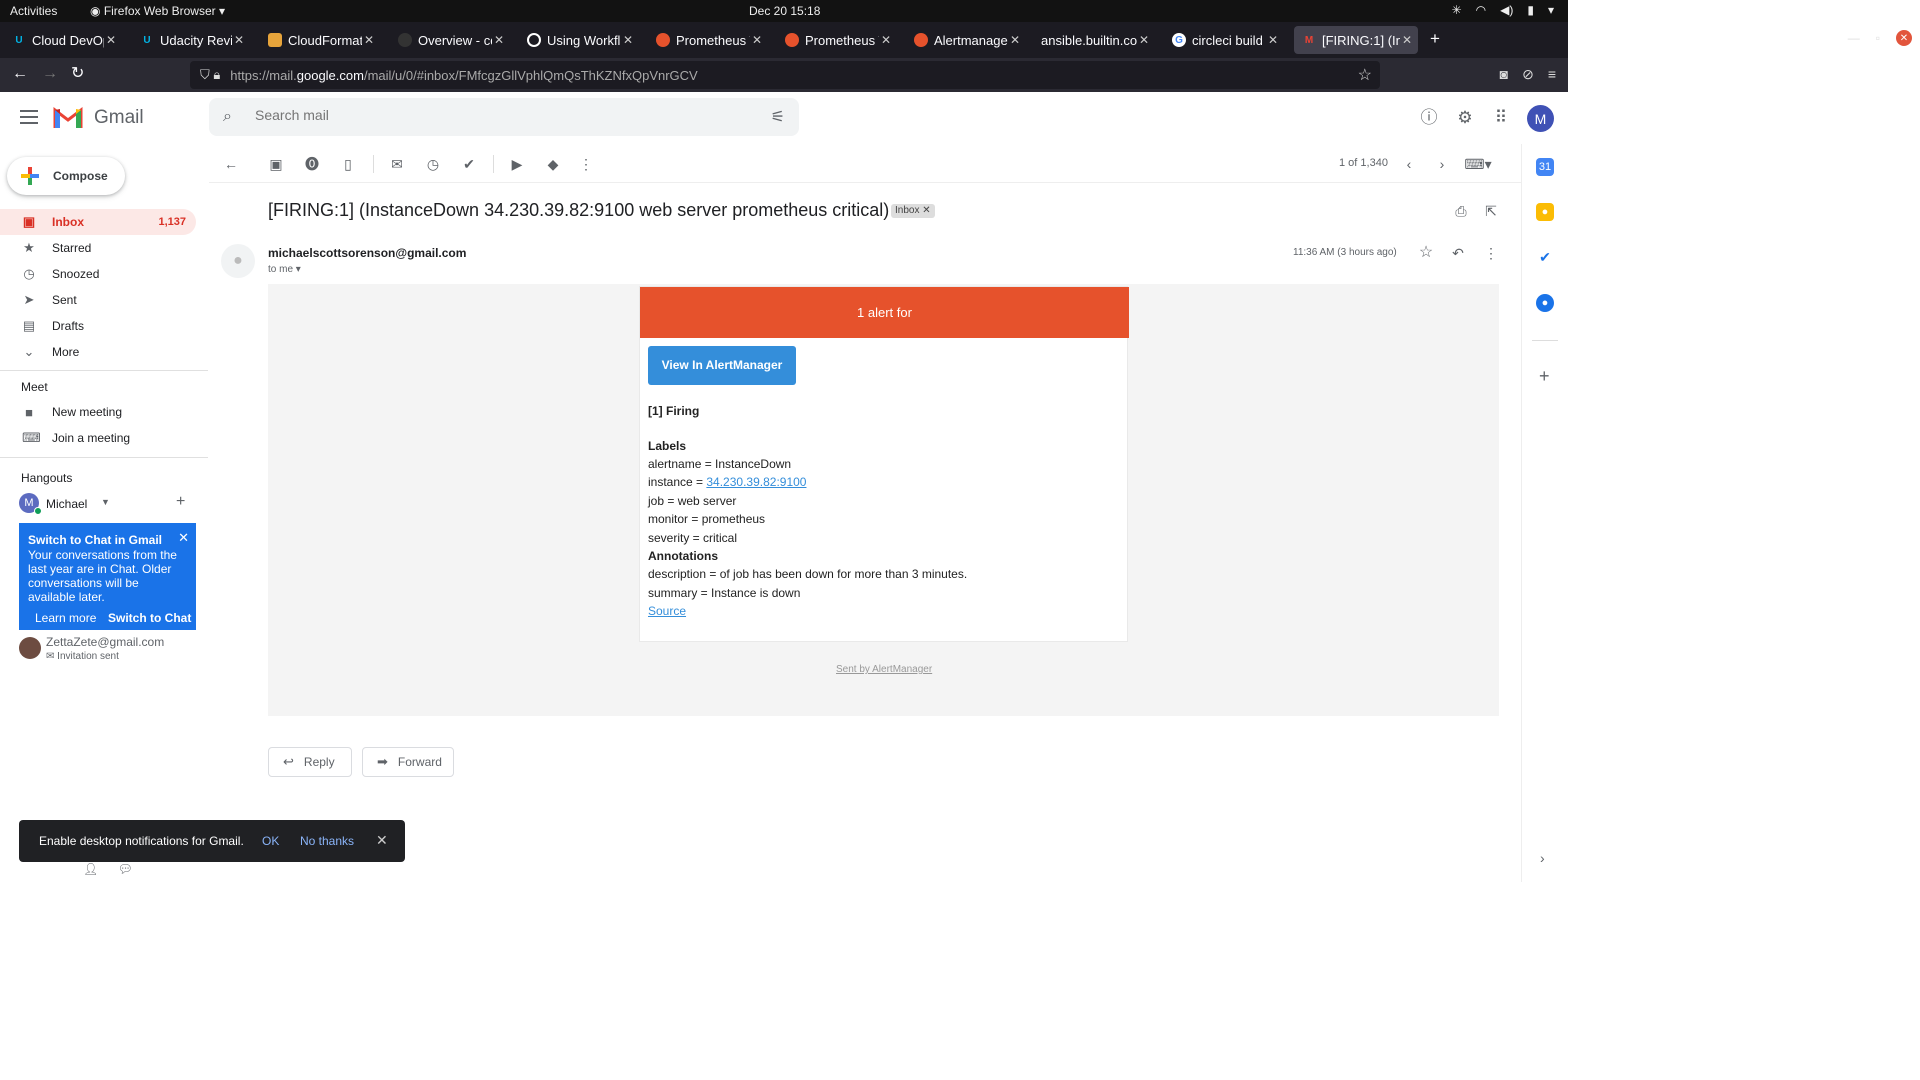 The image size is (1920, 1080). I want to click on join-meeting-item: ⌨ Join a meeting, so click(98, 438).